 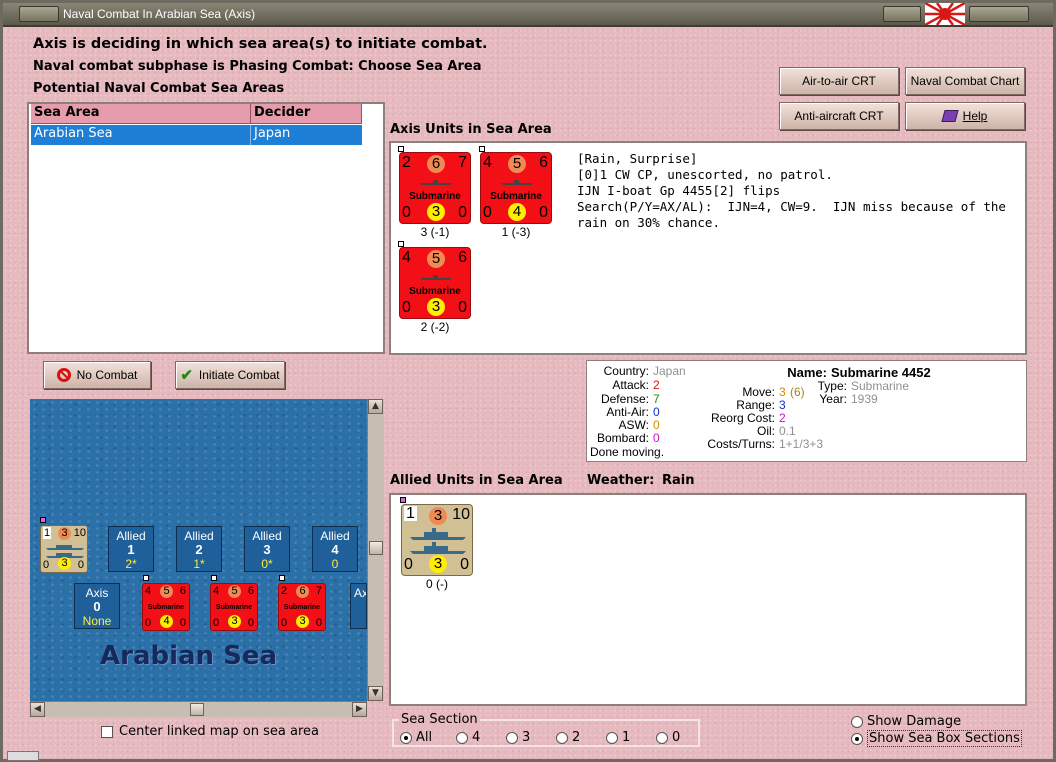 I want to click on counter-defense: 3, so click(x=436, y=212).